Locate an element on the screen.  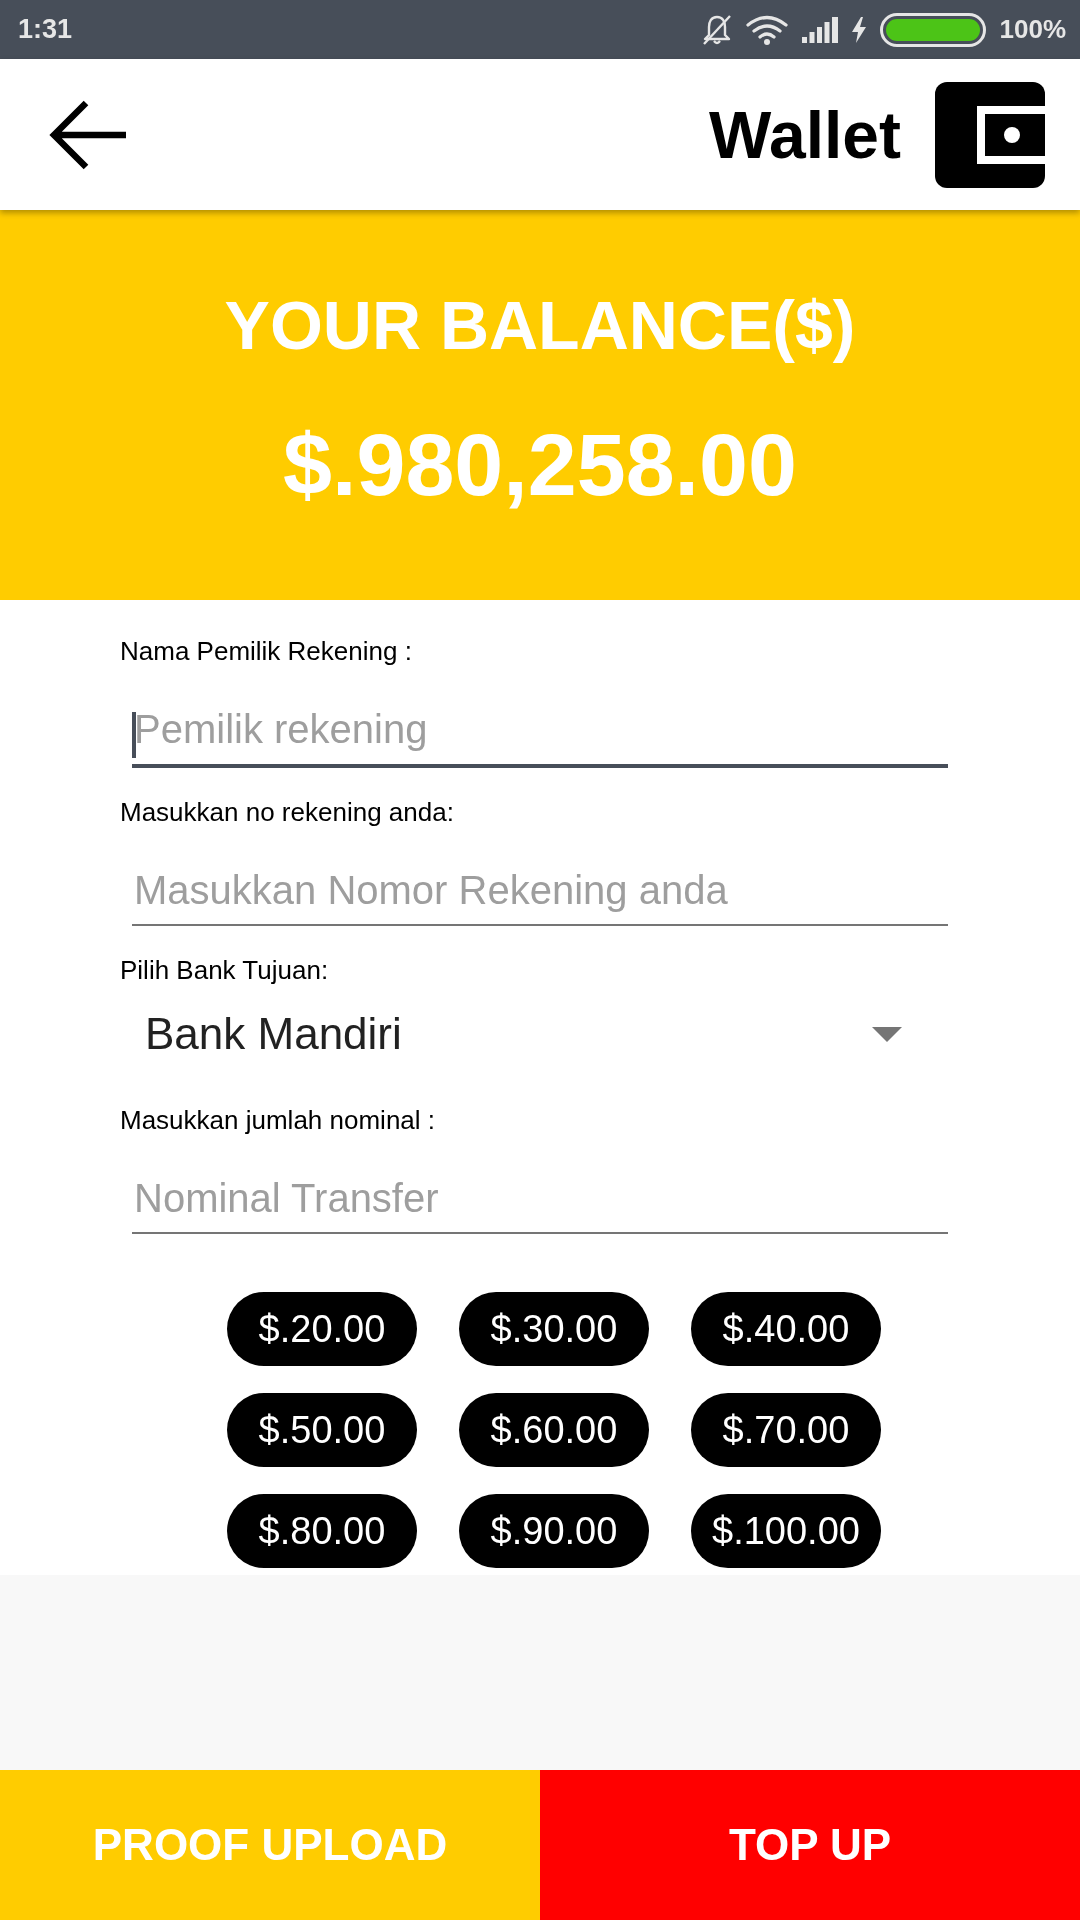
app-title: Wallet is located at coordinates (805, 134).